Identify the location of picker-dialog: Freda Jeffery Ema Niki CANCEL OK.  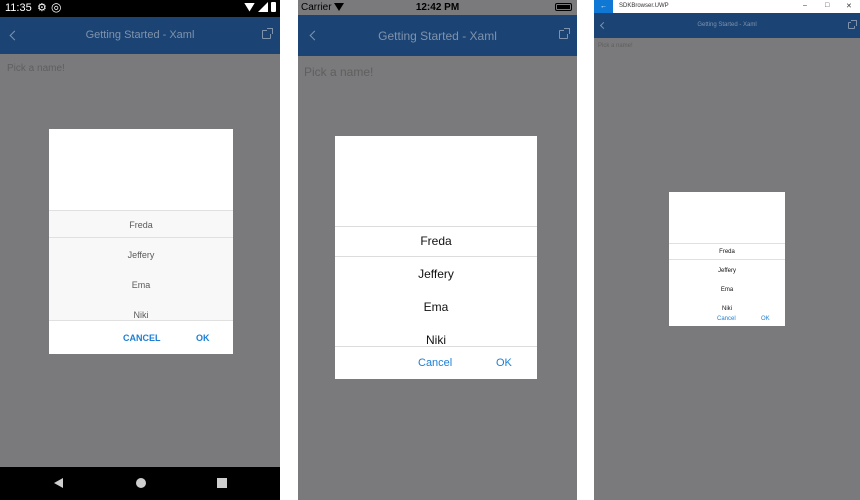
(141, 241).